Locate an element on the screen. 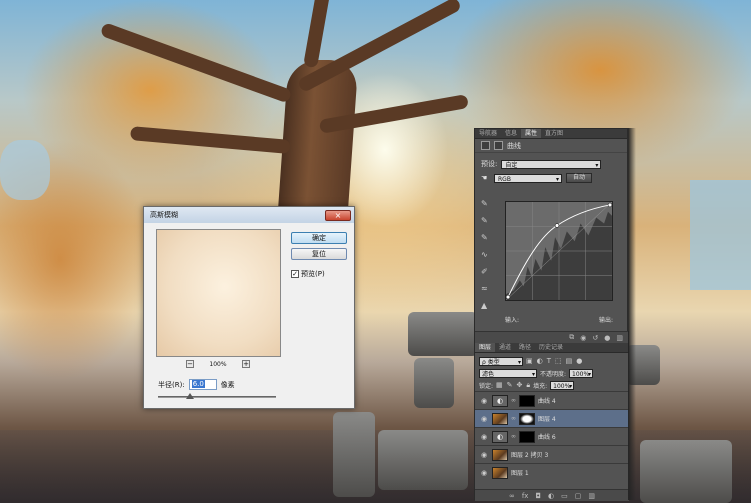 This screenshot has height=503, width=751. filter-kind-select: ρ 类型 is located at coordinates (501, 361).